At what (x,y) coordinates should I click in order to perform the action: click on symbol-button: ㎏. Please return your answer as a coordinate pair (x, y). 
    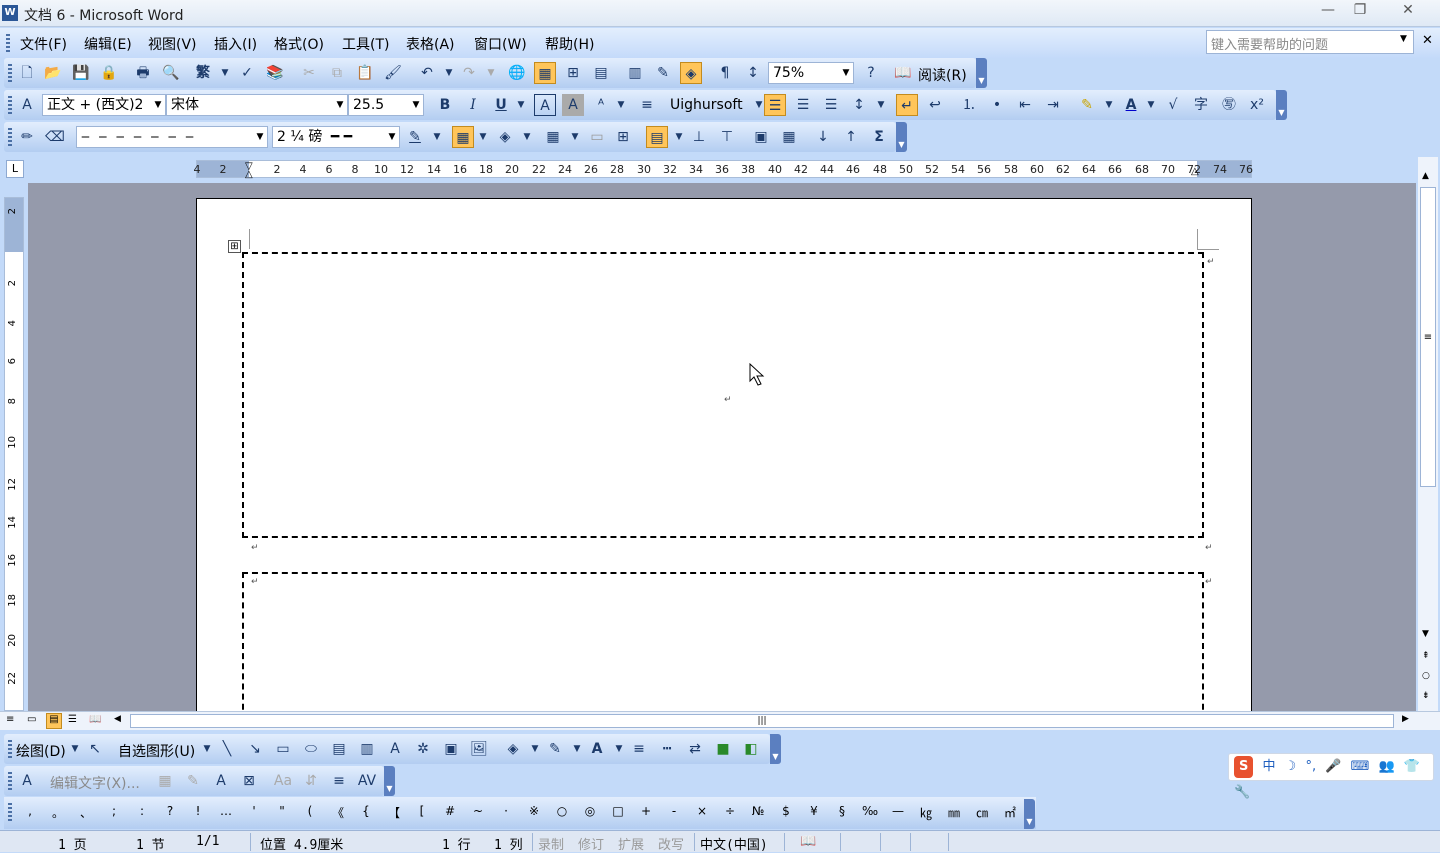
    Looking at the image, I should click on (926, 812).